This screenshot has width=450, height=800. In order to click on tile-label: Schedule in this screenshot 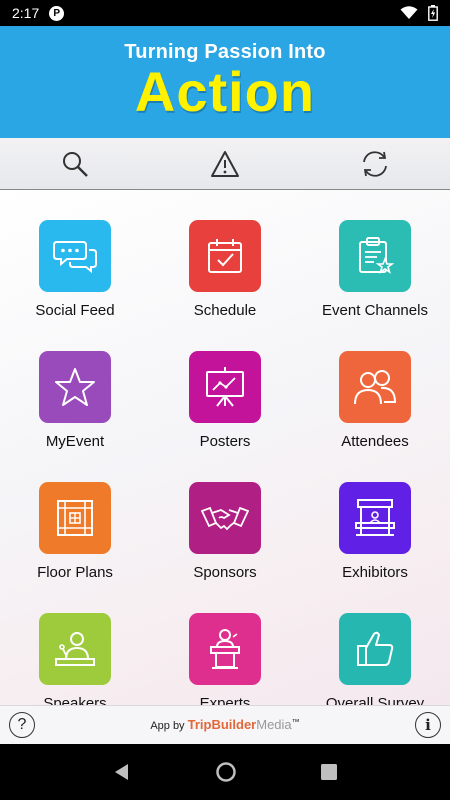, I will do `click(225, 310)`.